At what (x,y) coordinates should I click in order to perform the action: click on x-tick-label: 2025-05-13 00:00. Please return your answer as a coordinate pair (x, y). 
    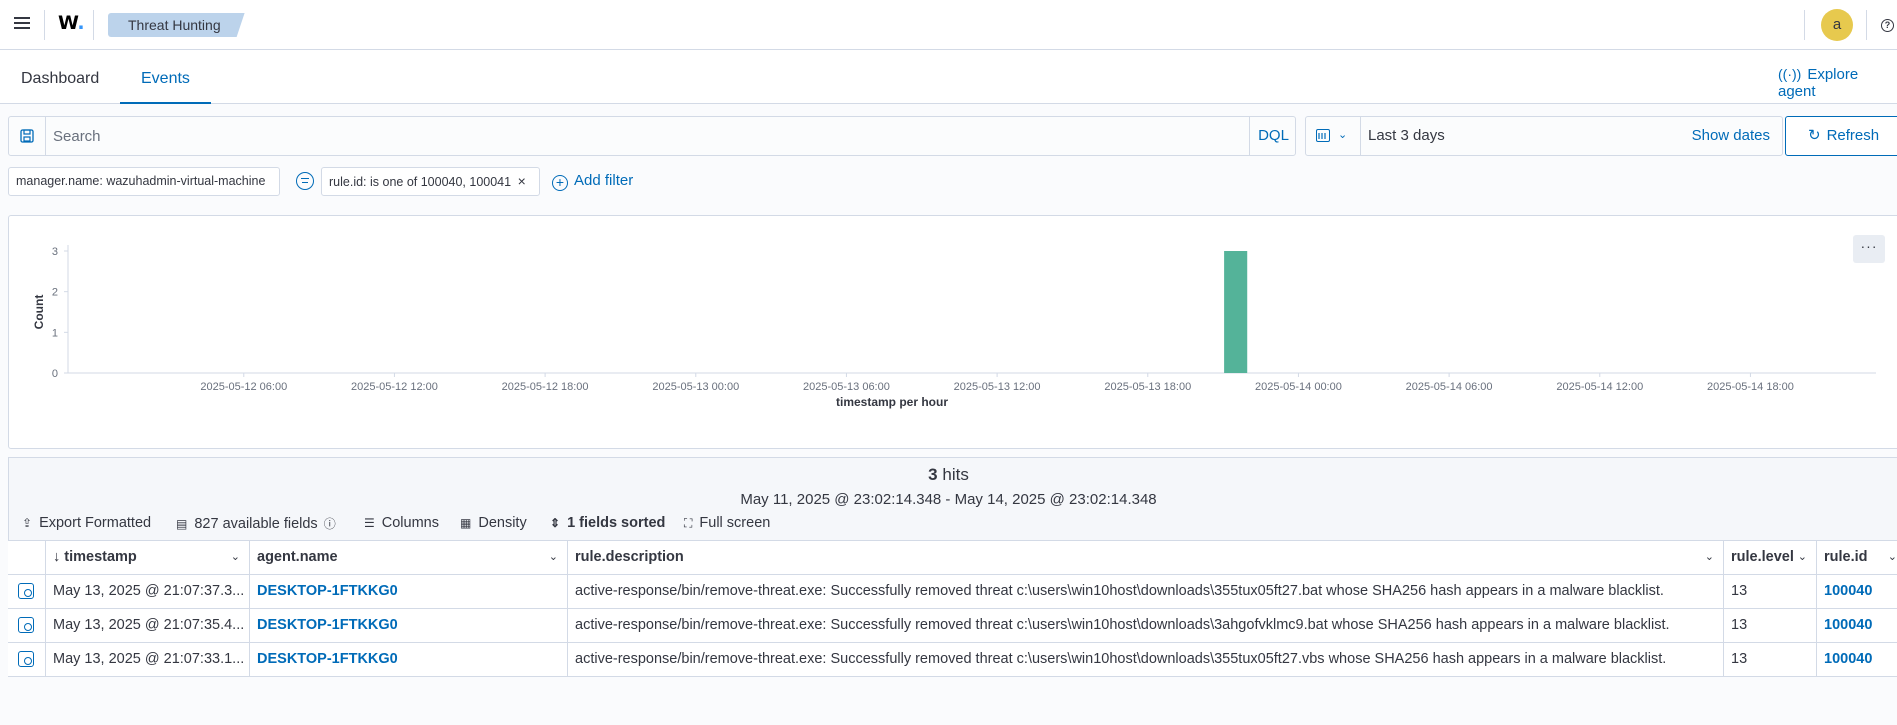
    Looking at the image, I should click on (695, 387).